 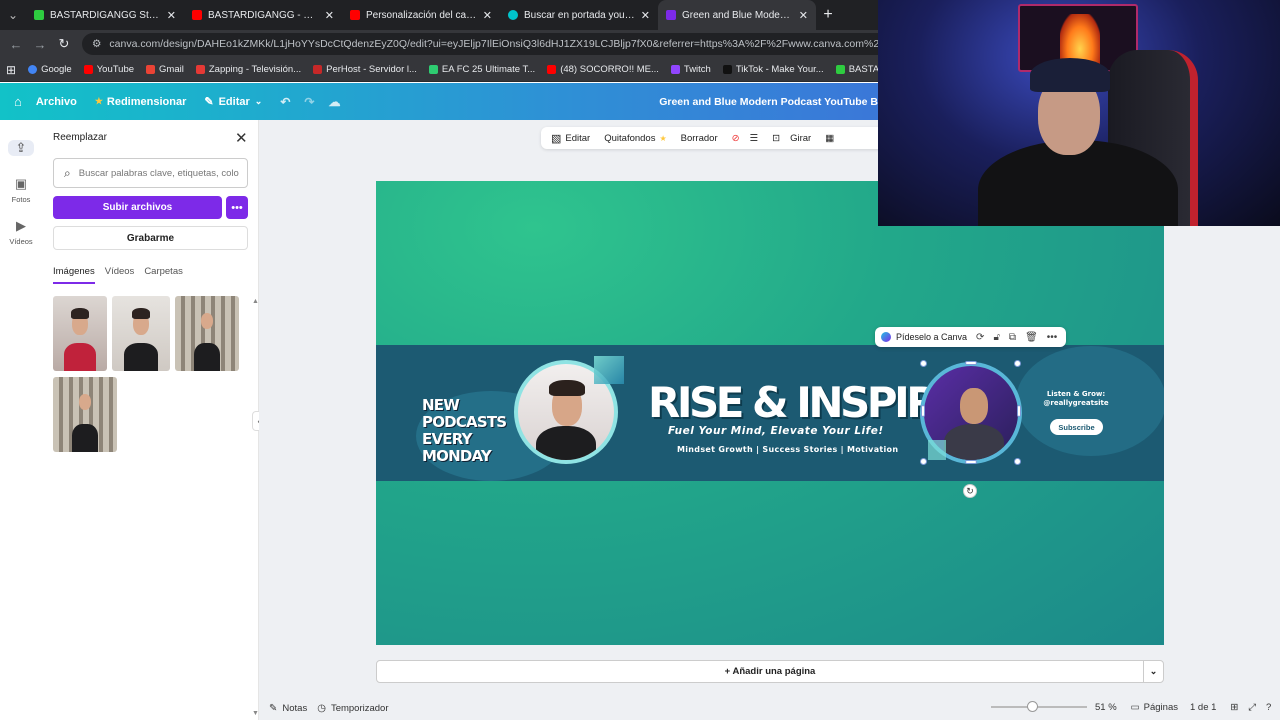 I want to click on scrollbar-down: ▼, so click(x=255, y=713).